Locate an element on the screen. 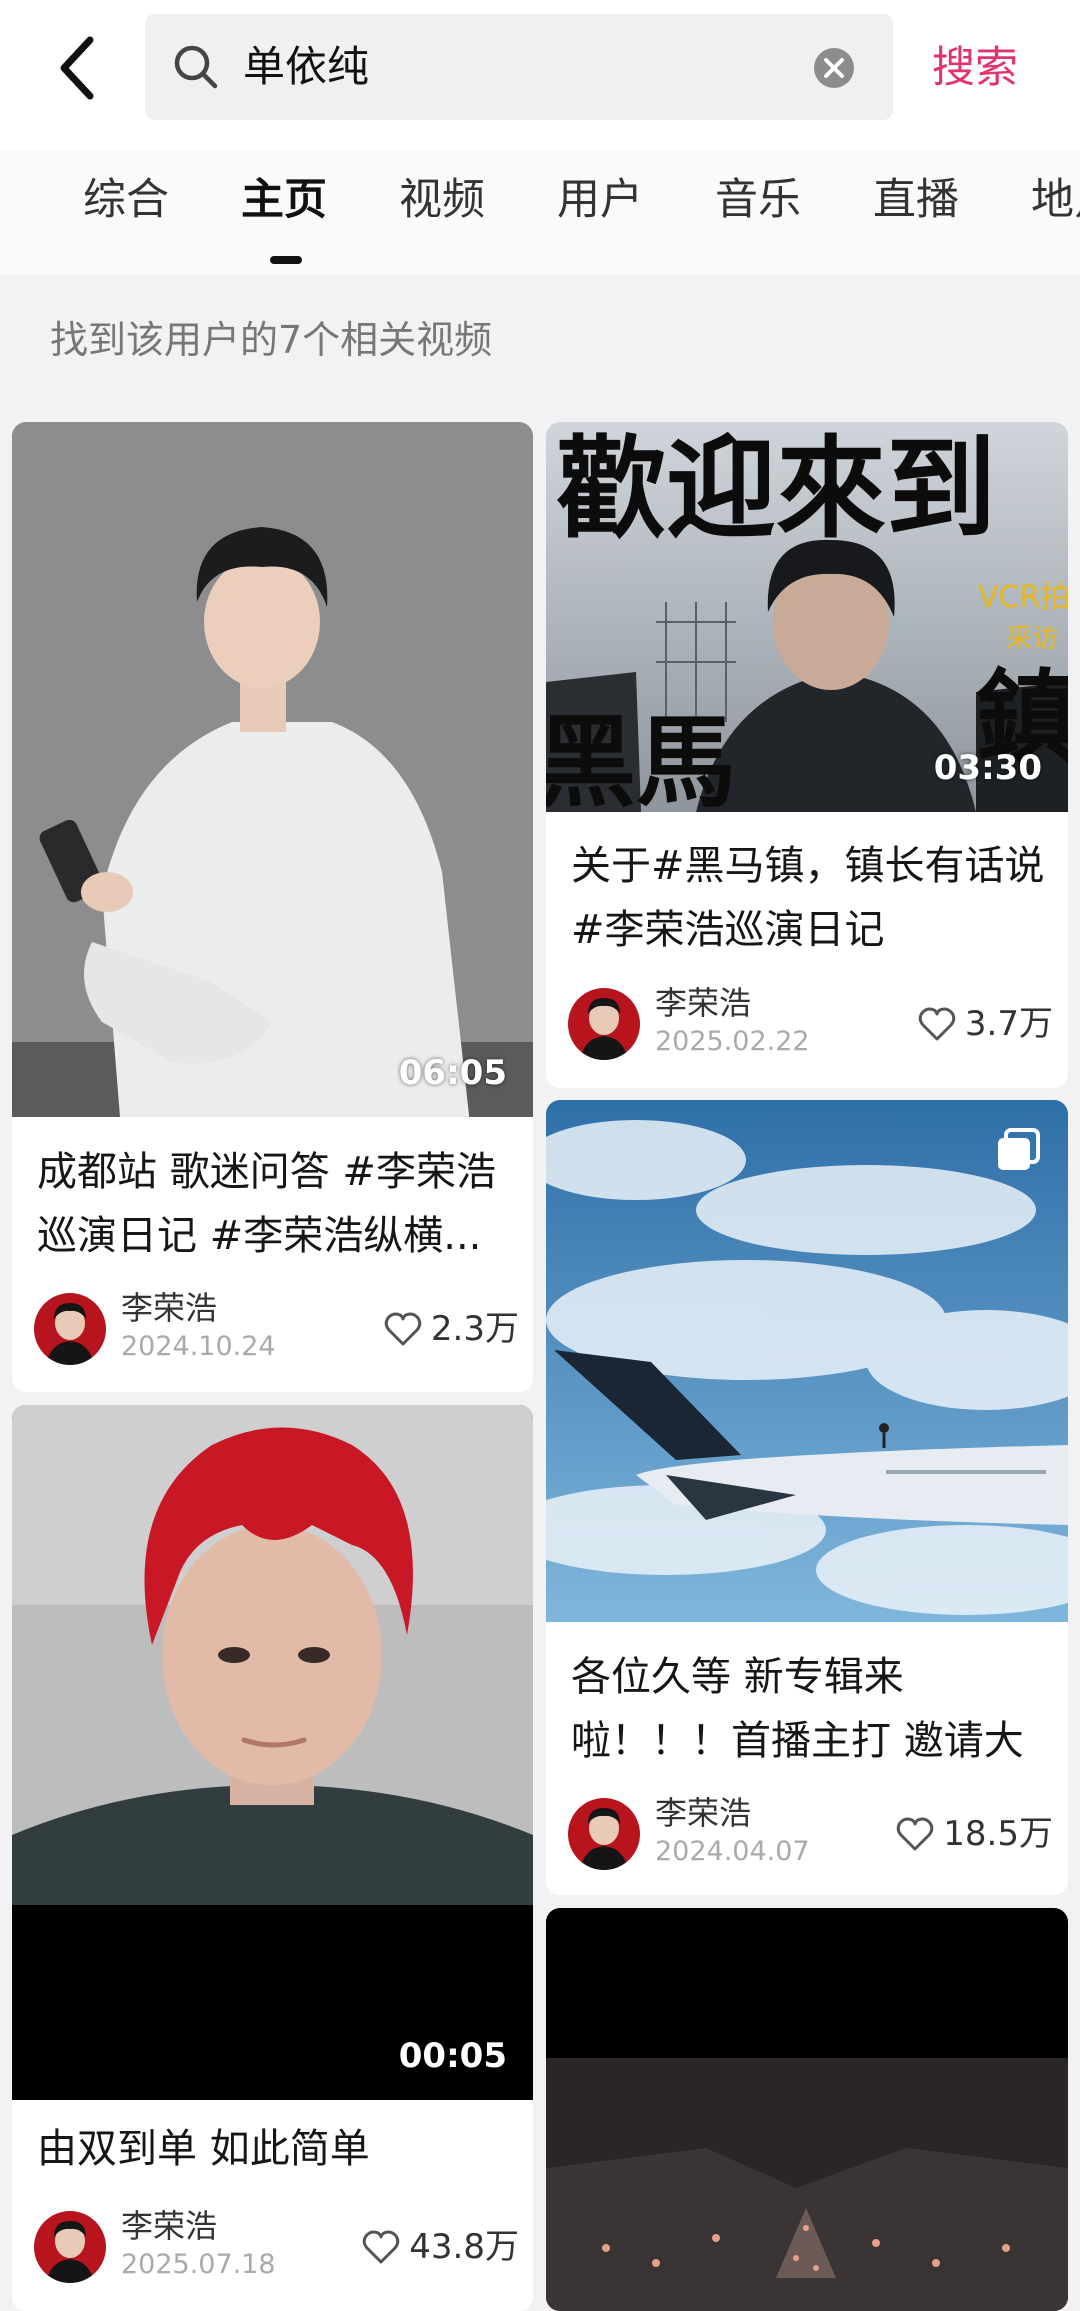  video-duration: 03:30 is located at coordinates (987, 768).